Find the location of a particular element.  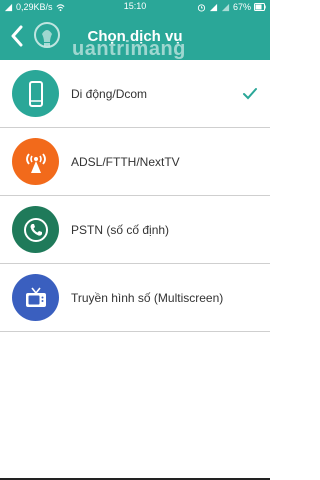

service-item-adsl: ADSL/FTTH/NextTV is located at coordinates (135, 162).